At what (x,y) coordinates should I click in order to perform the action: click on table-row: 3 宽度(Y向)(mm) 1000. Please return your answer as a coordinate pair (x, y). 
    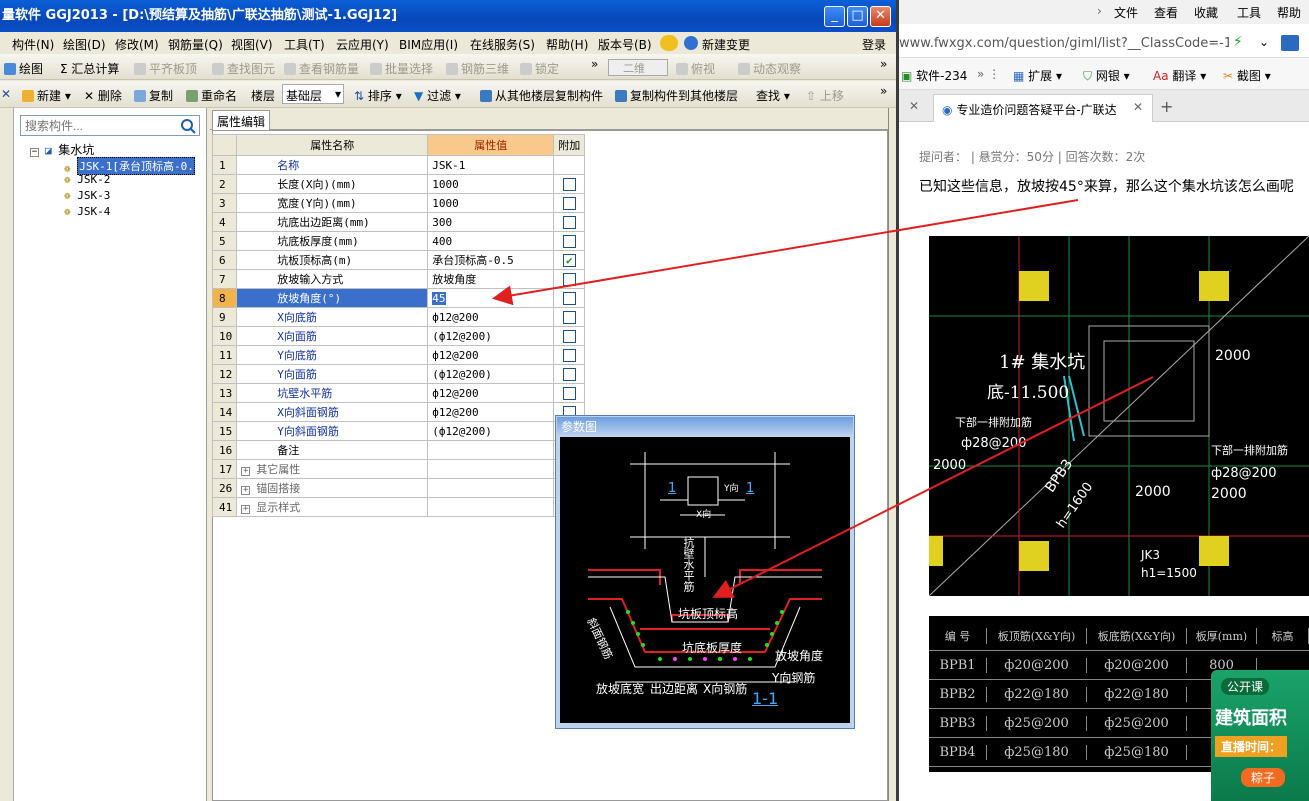
    Looking at the image, I should click on (398, 203).